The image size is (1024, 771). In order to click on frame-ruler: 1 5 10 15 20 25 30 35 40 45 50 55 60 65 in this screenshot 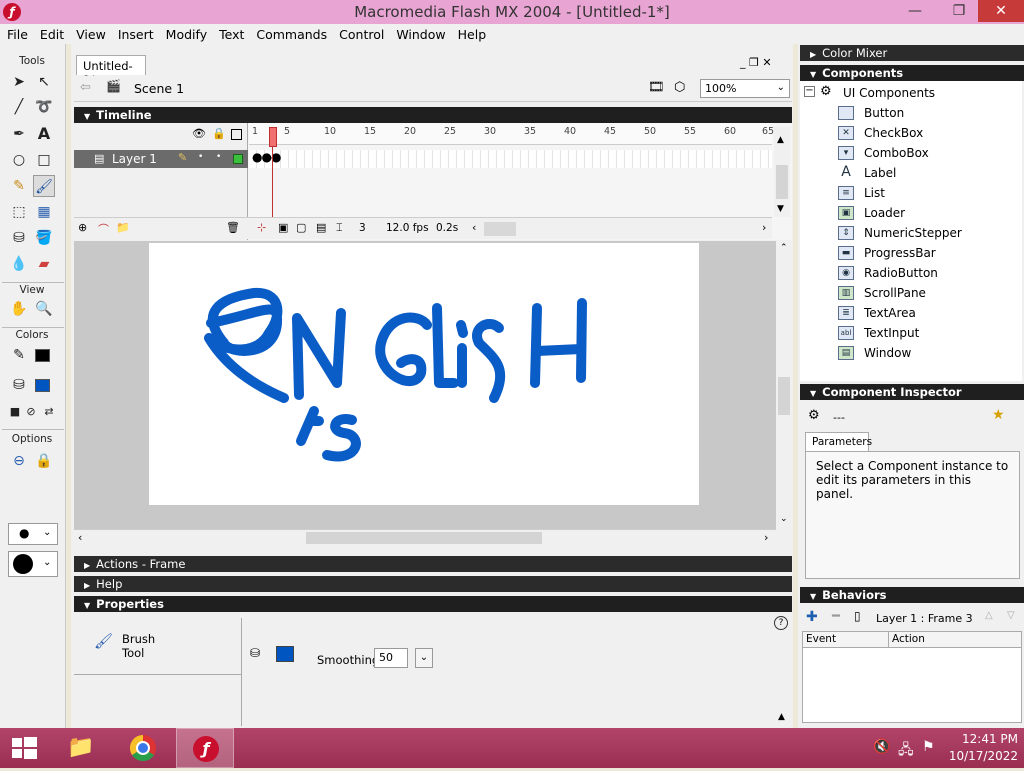, I will do `click(511, 134)`.